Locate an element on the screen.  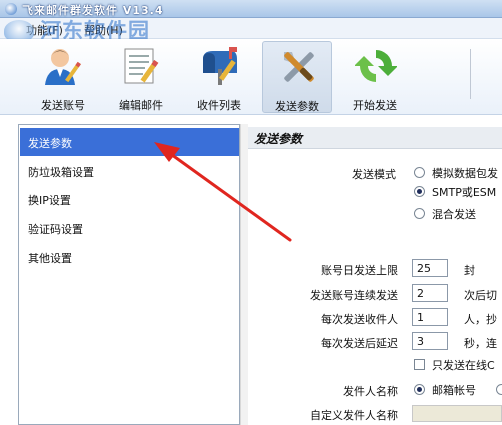
send-mode-radio-packet is located at coordinates (419, 172).